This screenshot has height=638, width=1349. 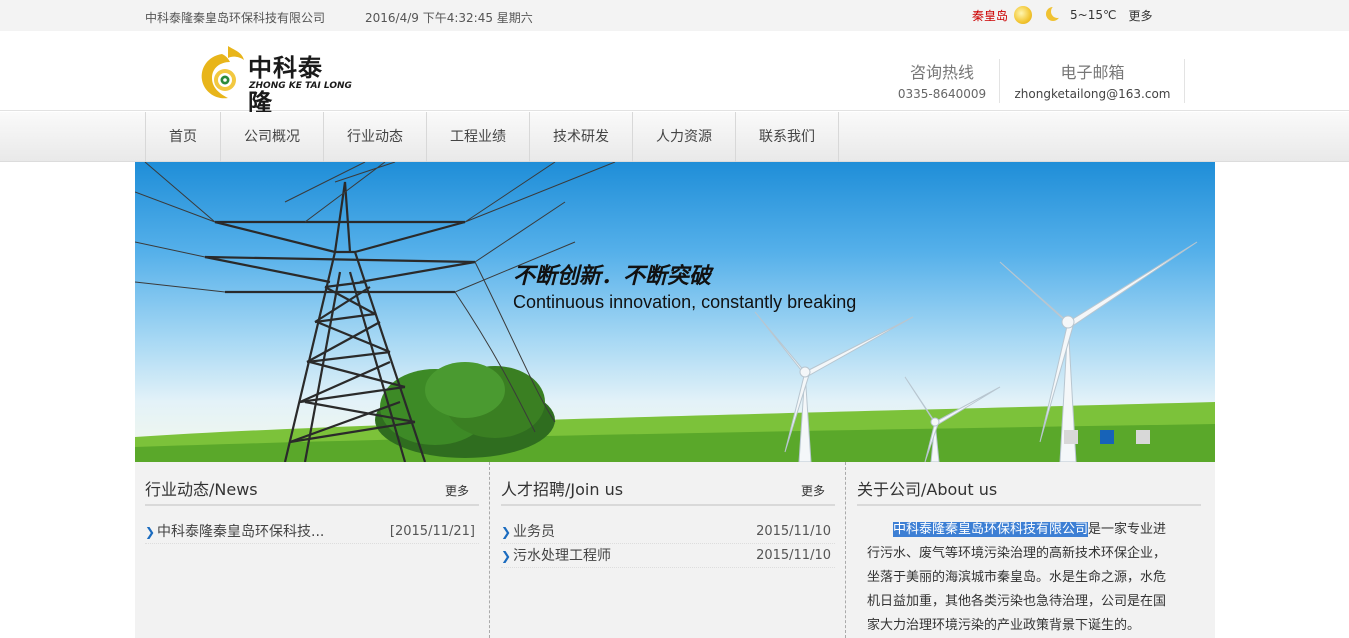 I want to click on email-block: 电子邮箱 zhongketailong@163.com, so click(x=1093, y=81).